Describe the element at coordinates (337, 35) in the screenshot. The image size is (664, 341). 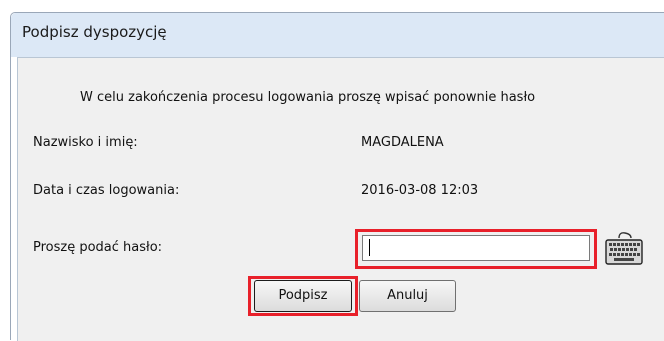
I see `title-bar: Podpisz dyspozycję` at that location.